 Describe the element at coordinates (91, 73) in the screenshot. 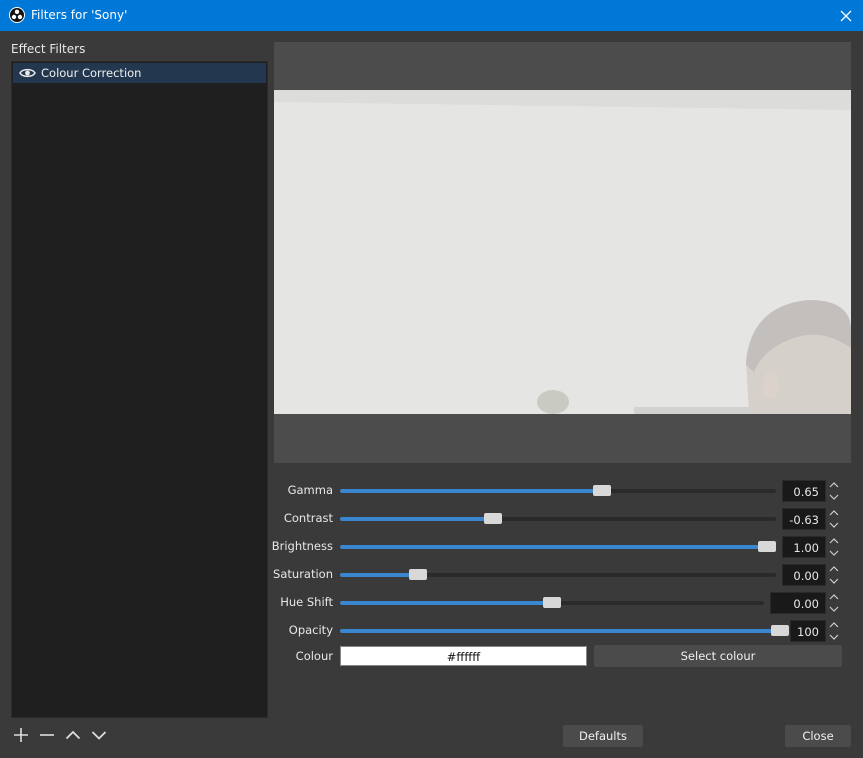

I see `filter-item-label: Colour Correction` at that location.